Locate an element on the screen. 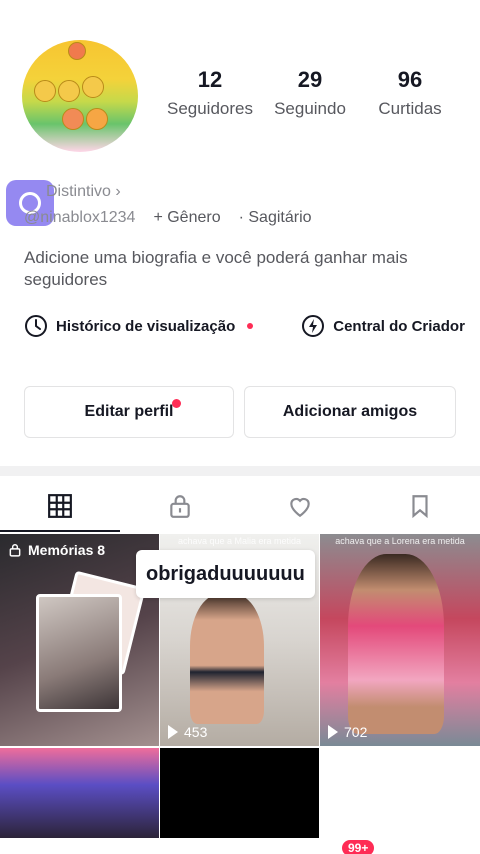 The image size is (480, 854). following-stat: 29 Seguindo is located at coordinates (310, 93).